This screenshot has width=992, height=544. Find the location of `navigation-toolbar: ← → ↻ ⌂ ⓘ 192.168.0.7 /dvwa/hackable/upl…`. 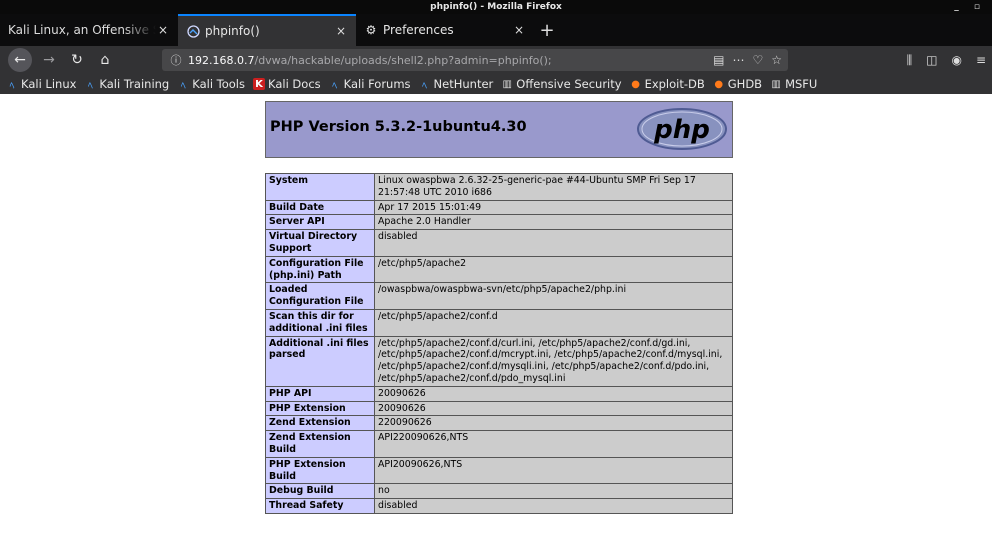

navigation-toolbar: ← → ↻ ⌂ ⓘ 192.168.0.7 /dvwa/hackable/upl… is located at coordinates (496, 60).